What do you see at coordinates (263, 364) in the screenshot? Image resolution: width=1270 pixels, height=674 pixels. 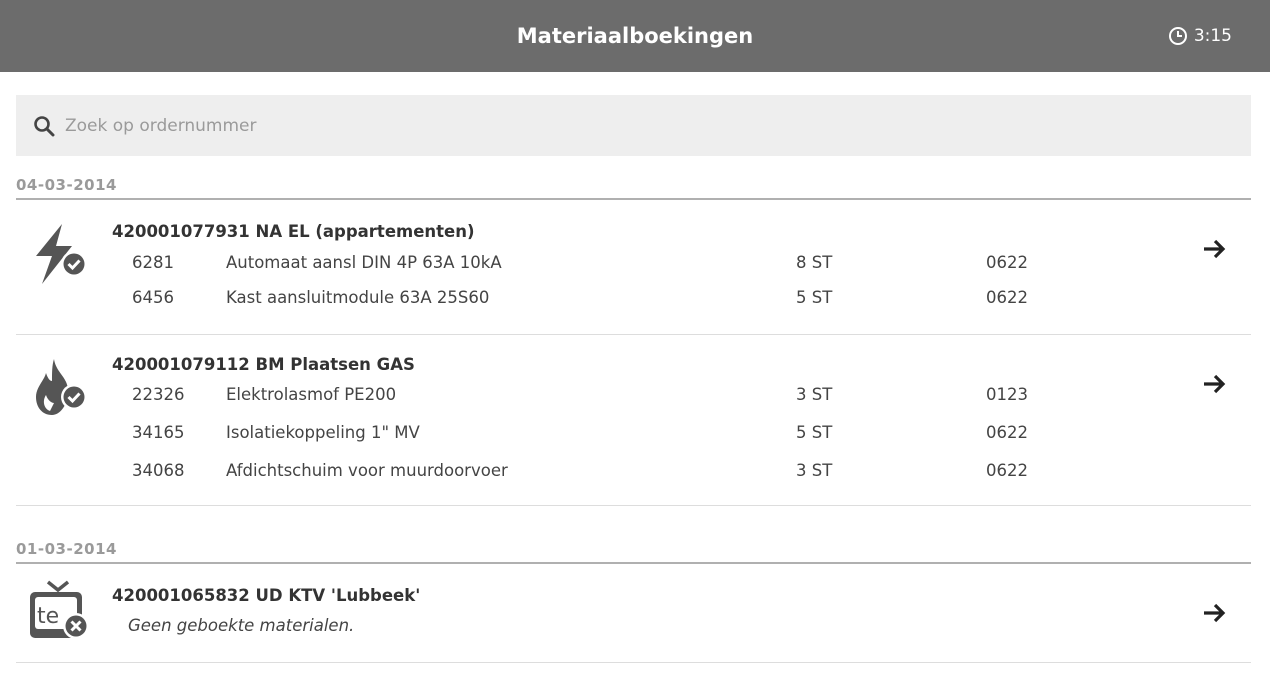 I see `order-title: 420001079112 BM Plaatsen GAS` at bounding box center [263, 364].